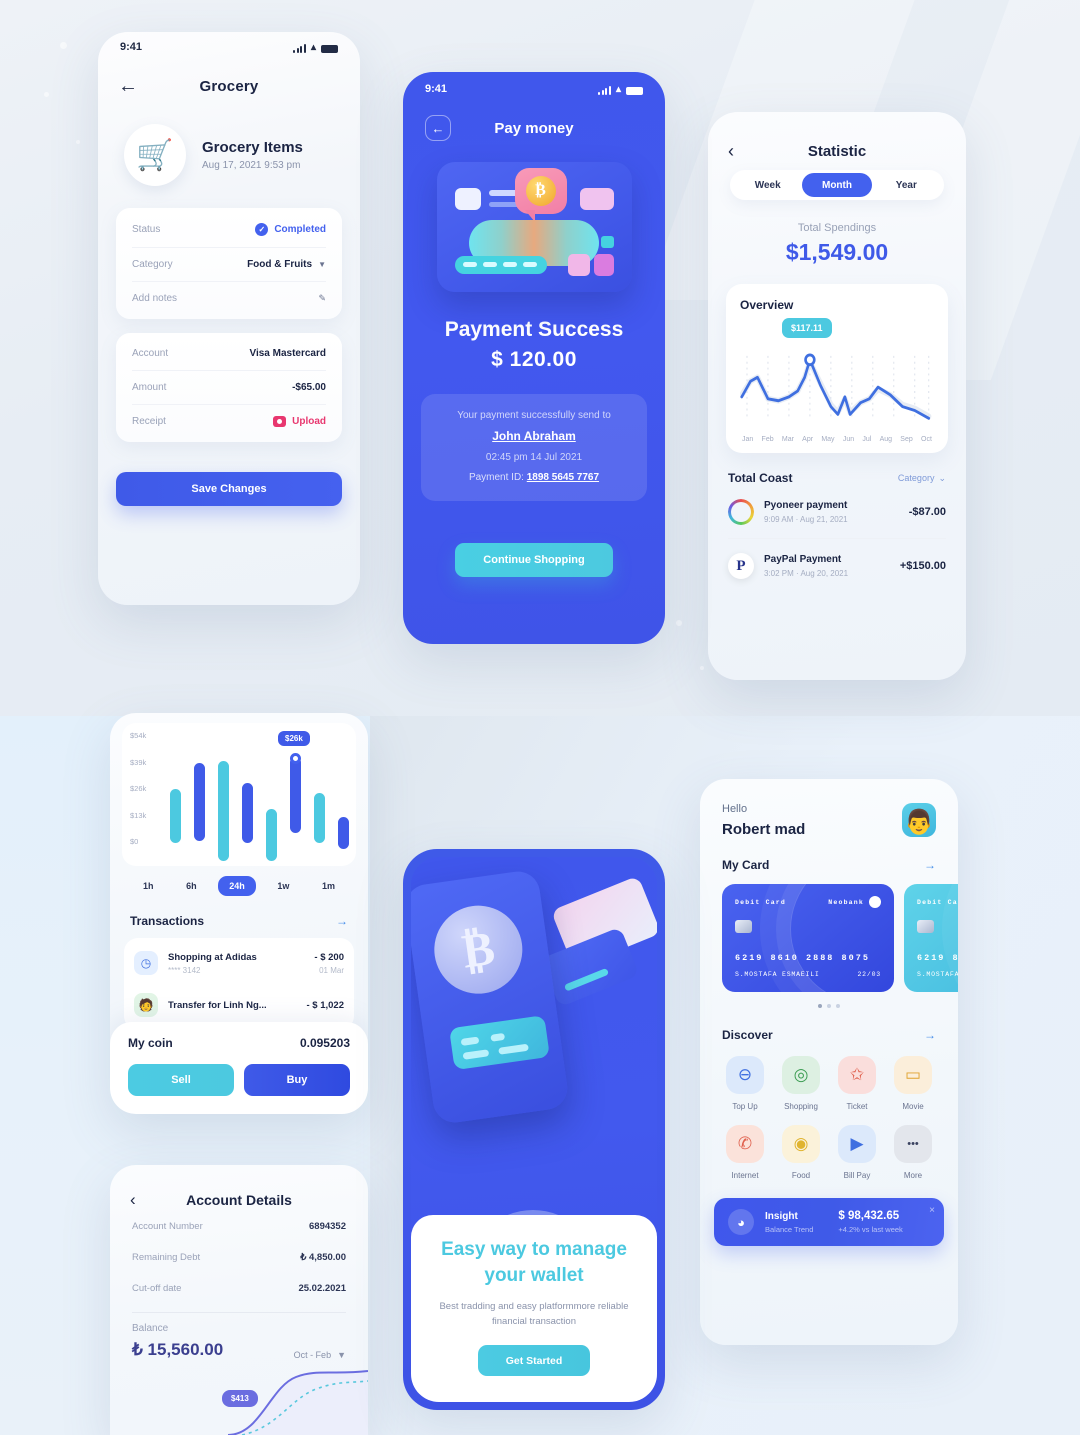 The width and height of the screenshot is (1080, 1435). Describe the element at coordinates (735, 809) in the screenshot. I see `greeting-label: Hello` at that location.